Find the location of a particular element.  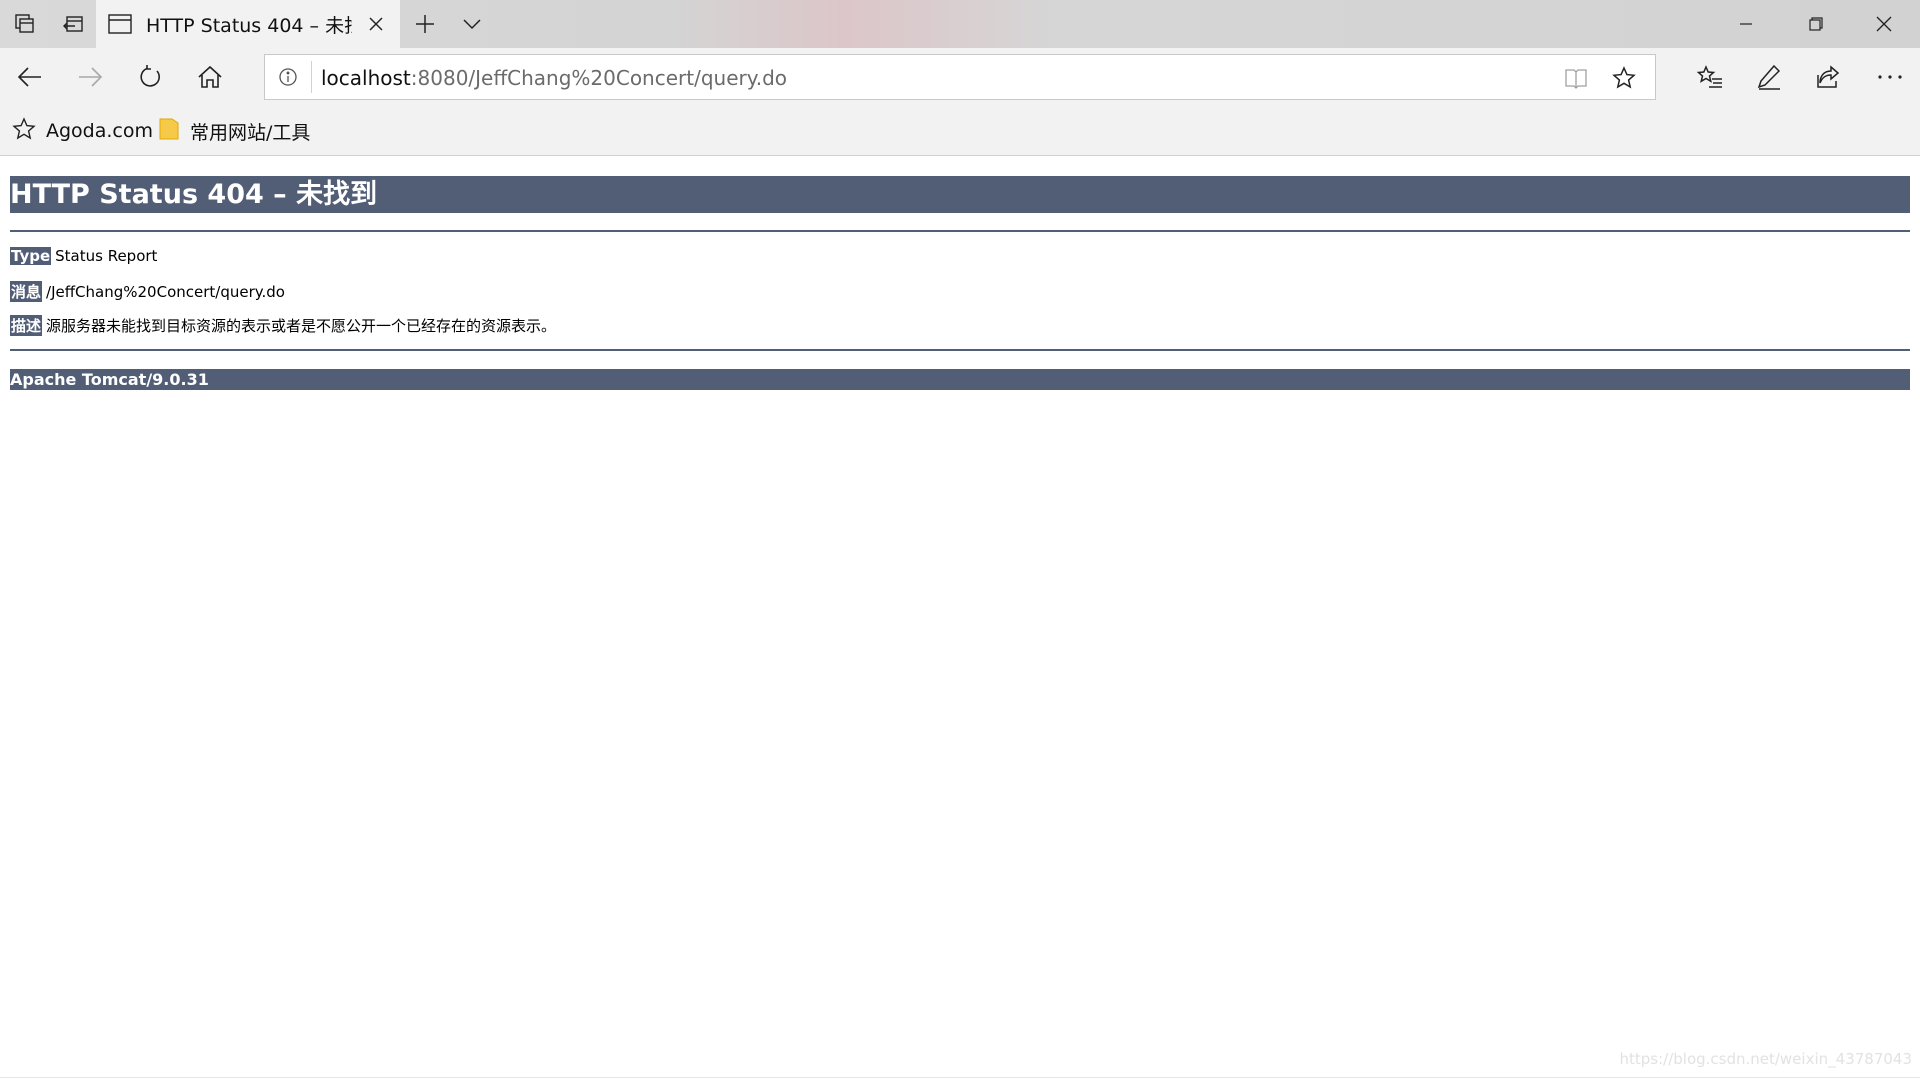

tab-title: HTTP Status 404 – 未找到 is located at coordinates (249, 25).